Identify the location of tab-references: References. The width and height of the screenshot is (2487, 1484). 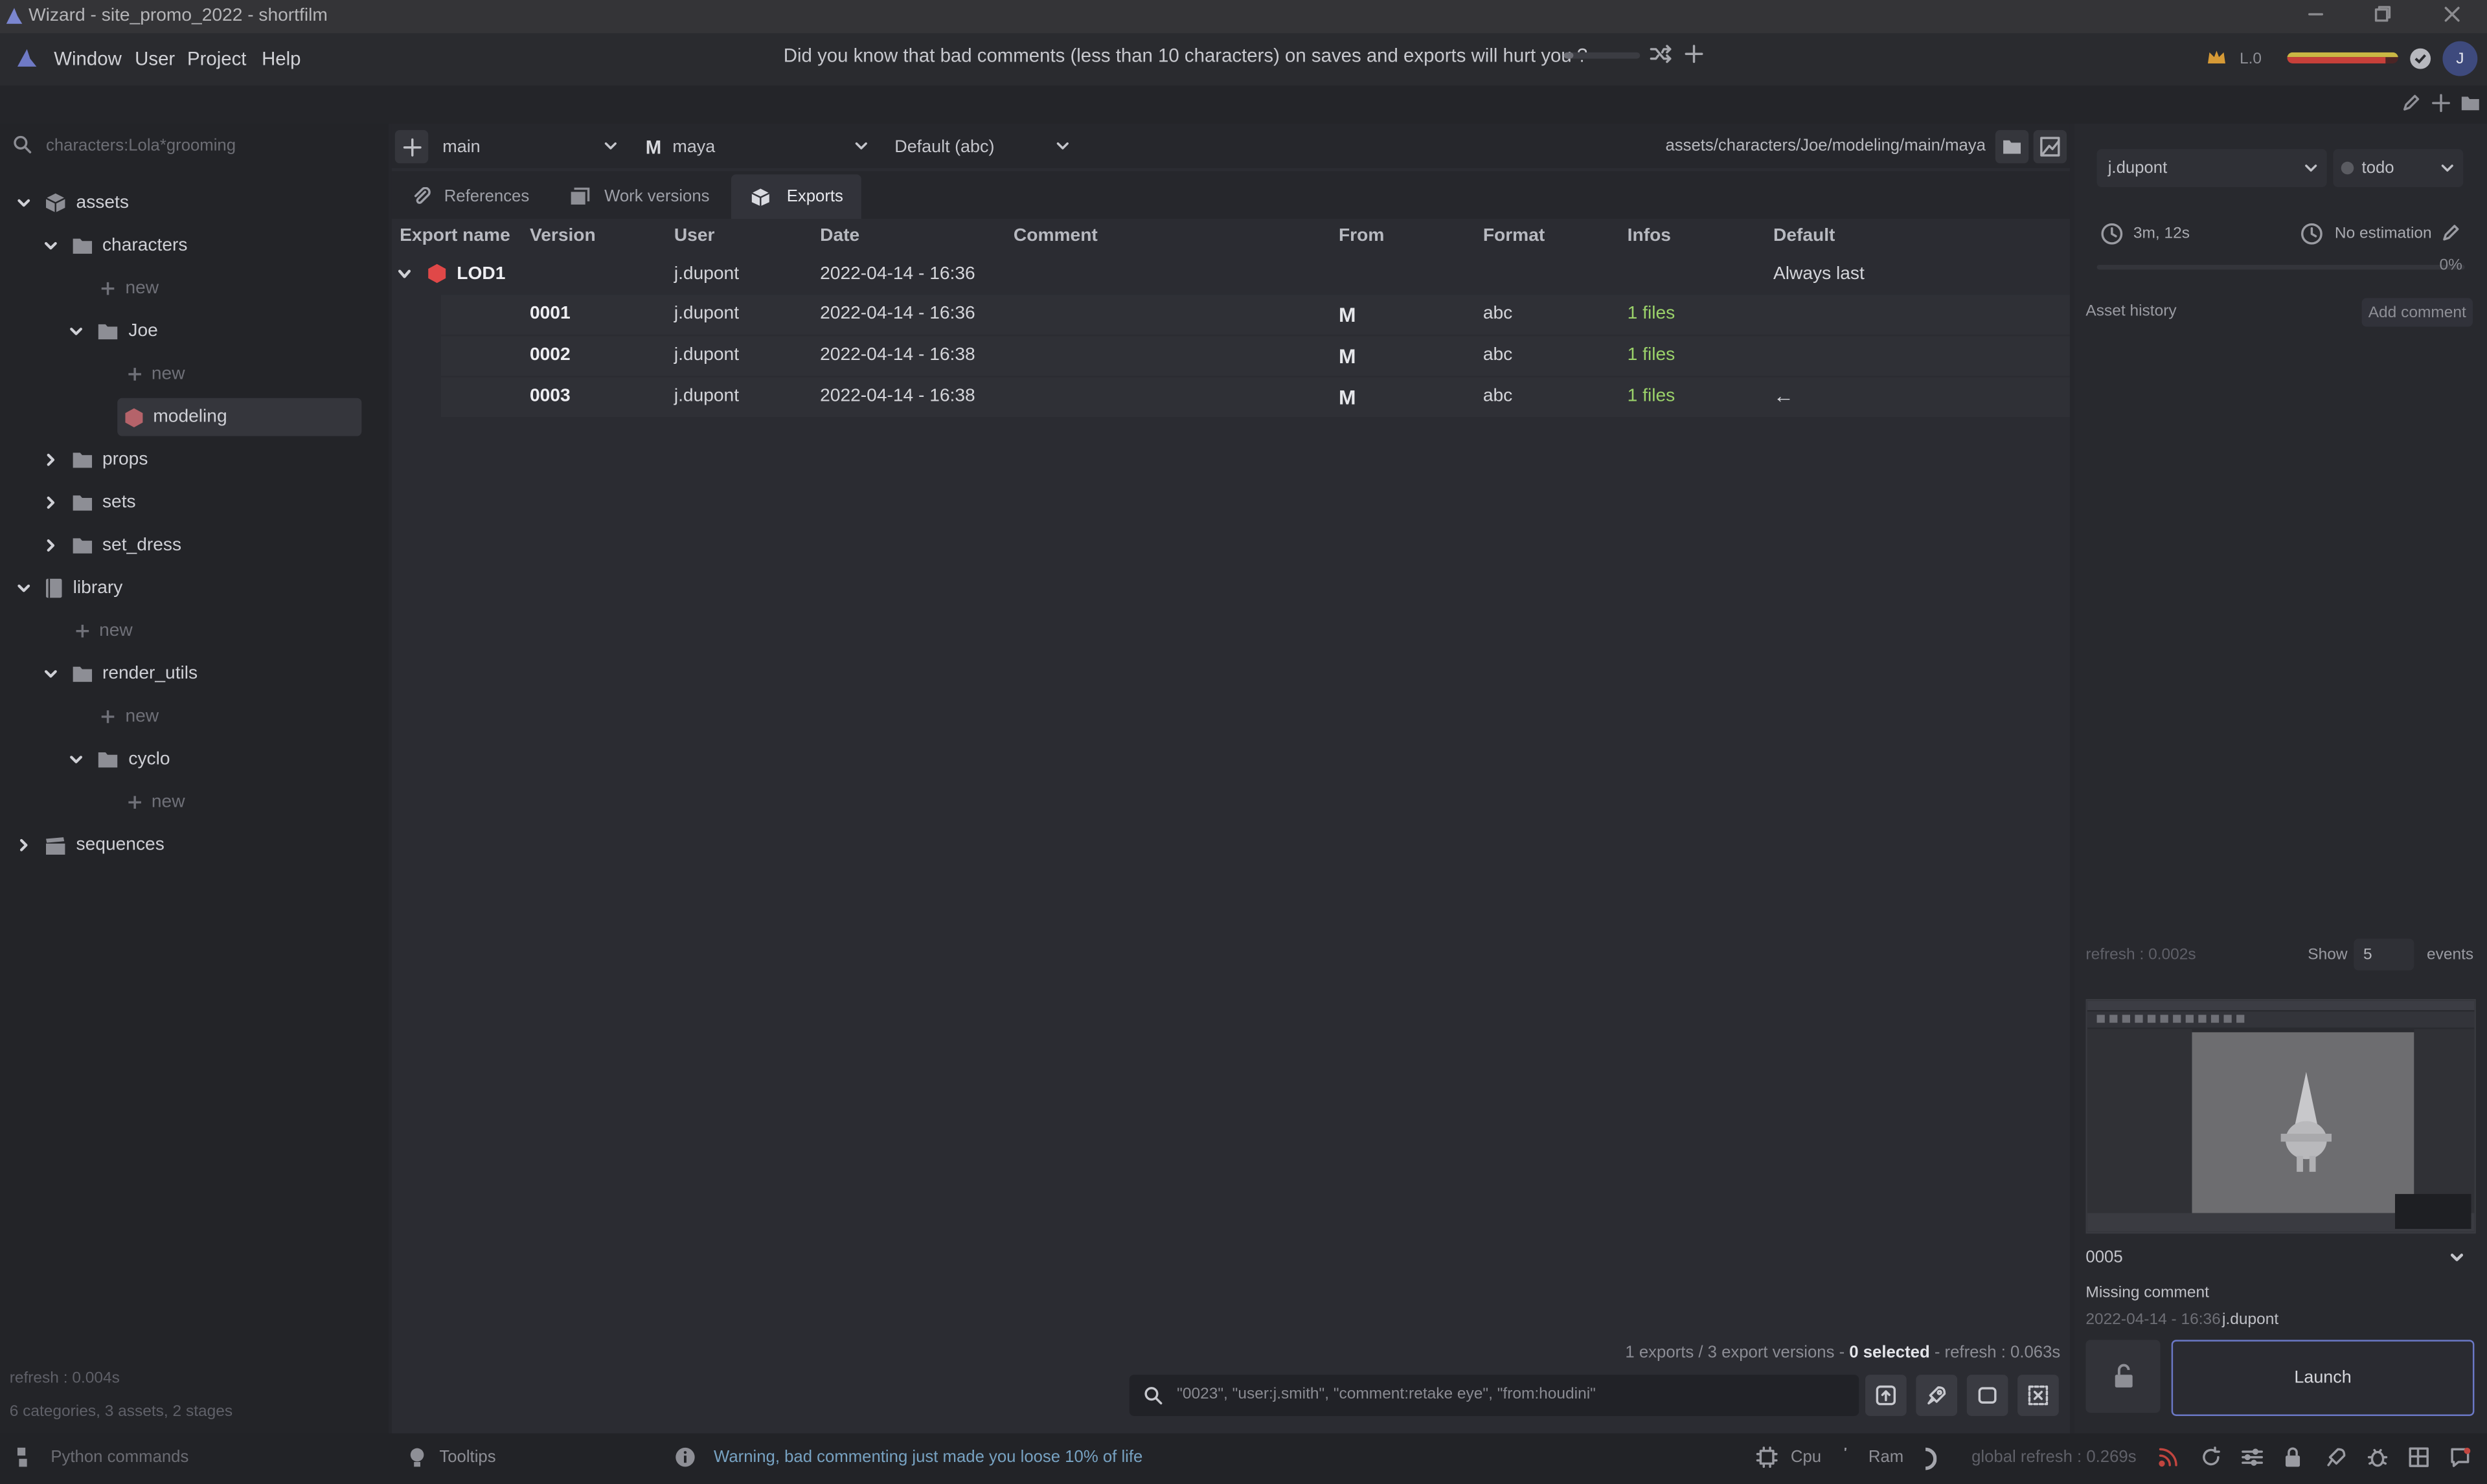
(469, 196).